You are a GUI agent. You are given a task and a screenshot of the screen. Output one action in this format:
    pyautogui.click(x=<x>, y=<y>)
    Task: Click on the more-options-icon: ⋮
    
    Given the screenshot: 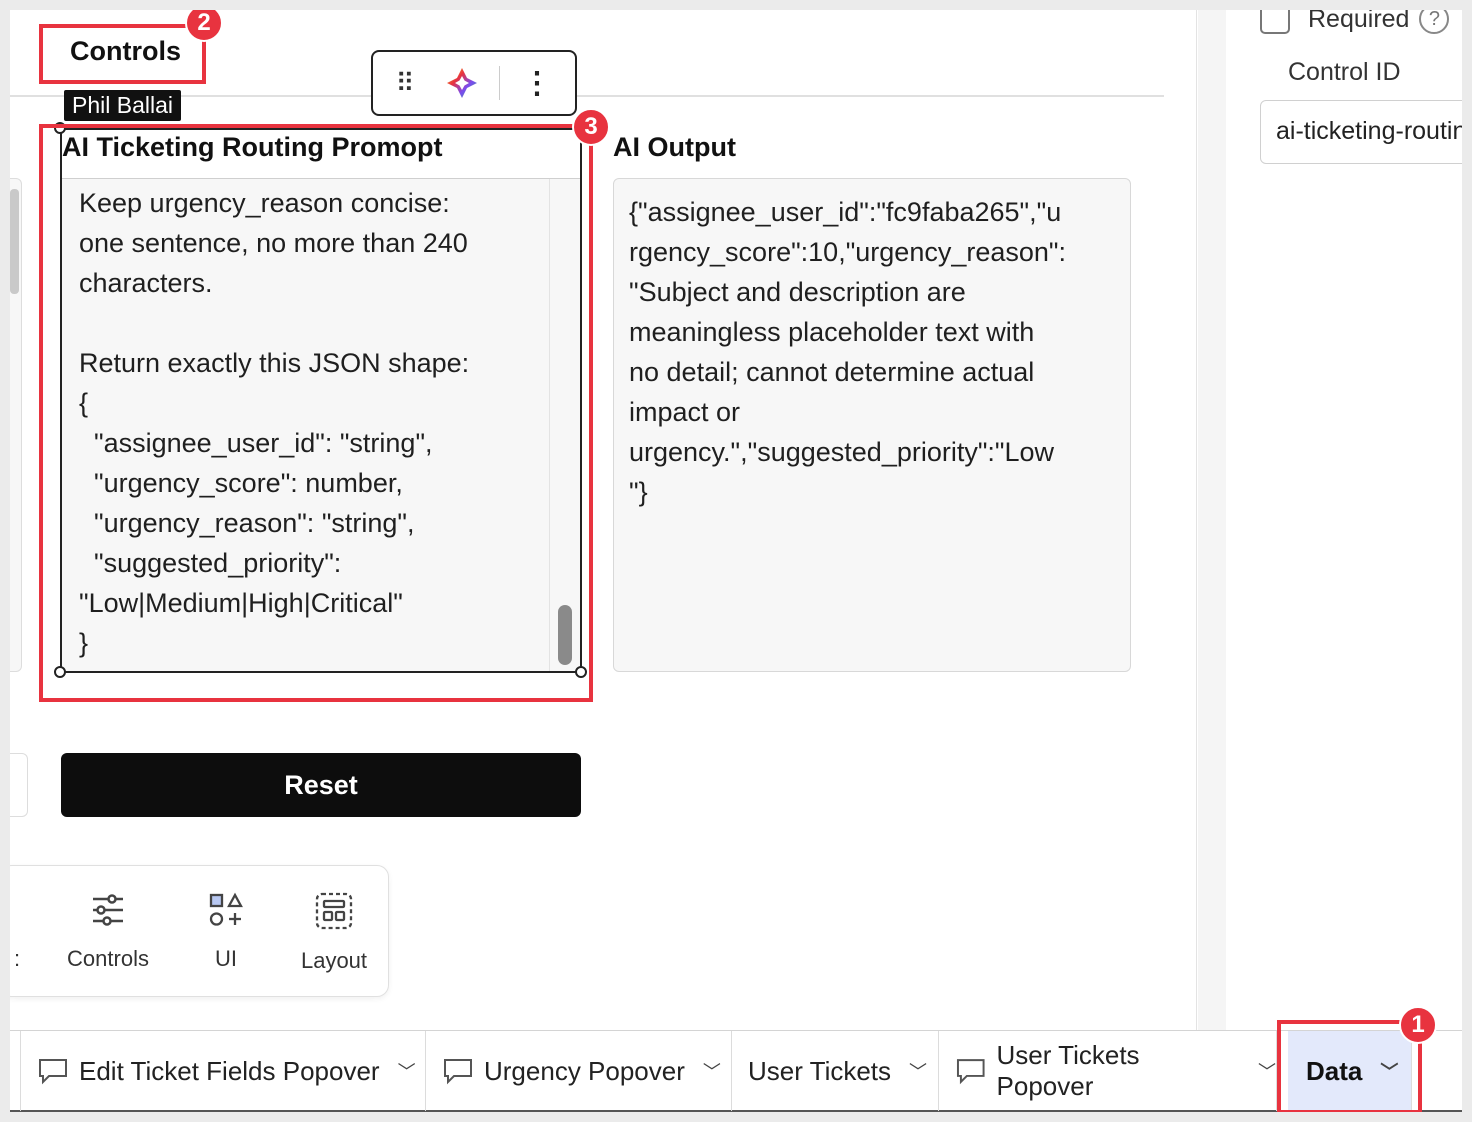 What is the action you would take?
    pyautogui.click(x=537, y=83)
    